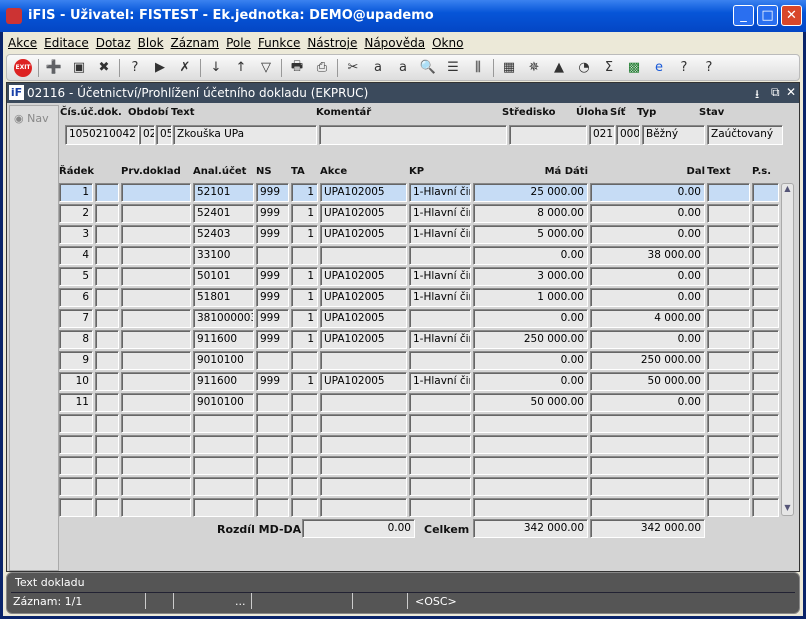 The width and height of the screenshot is (806, 619). Describe the element at coordinates (403, 68) in the screenshot. I see `paste-icon: a` at that location.